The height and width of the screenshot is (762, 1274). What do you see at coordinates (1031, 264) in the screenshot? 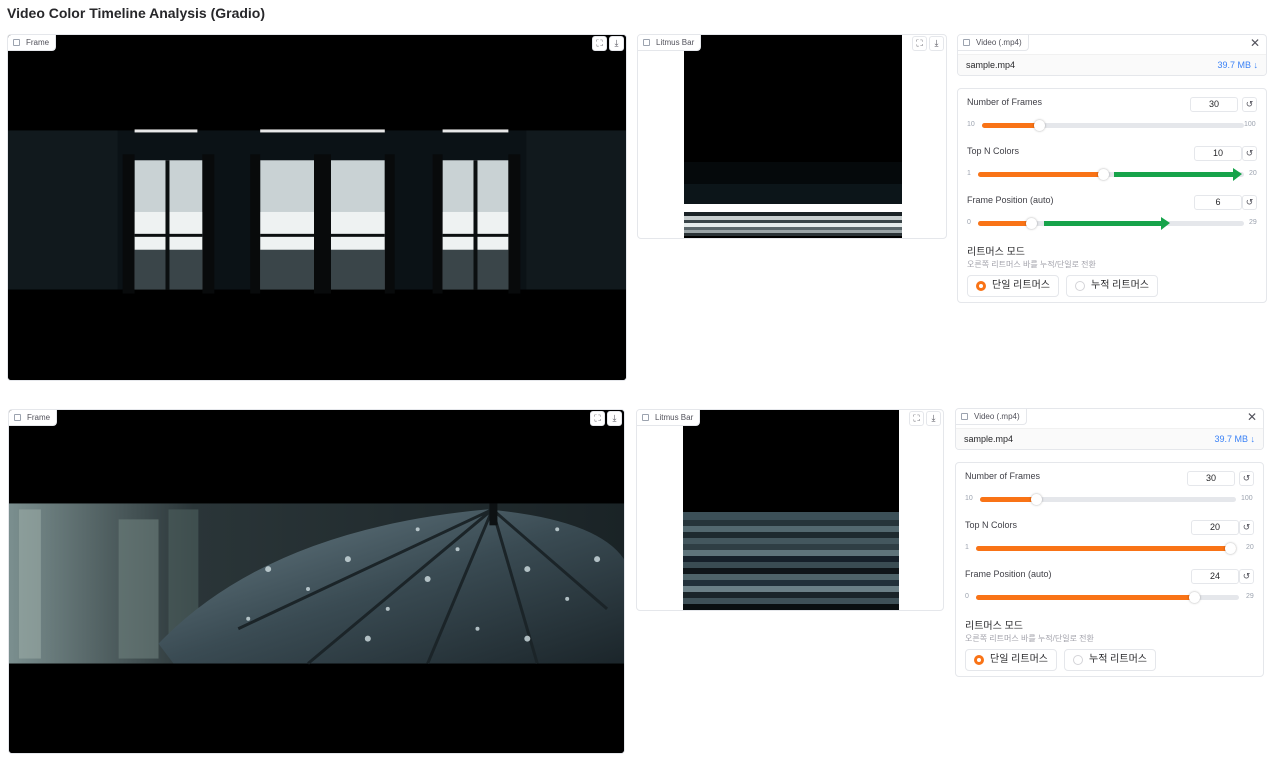
I see `mode-subtitle: 오른쪽 리트머스 바를 누적/단일로 전환` at bounding box center [1031, 264].